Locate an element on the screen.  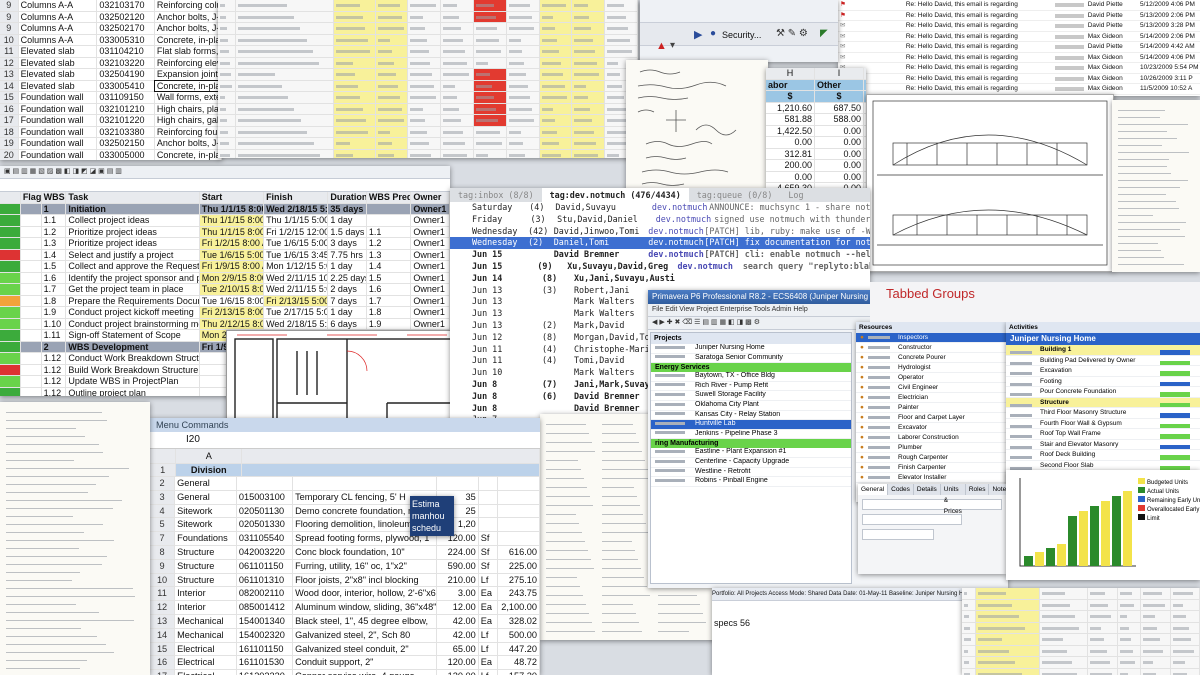
task-name-cell: Update WBS in ProjectPlan is located at coordinates (133, 381).